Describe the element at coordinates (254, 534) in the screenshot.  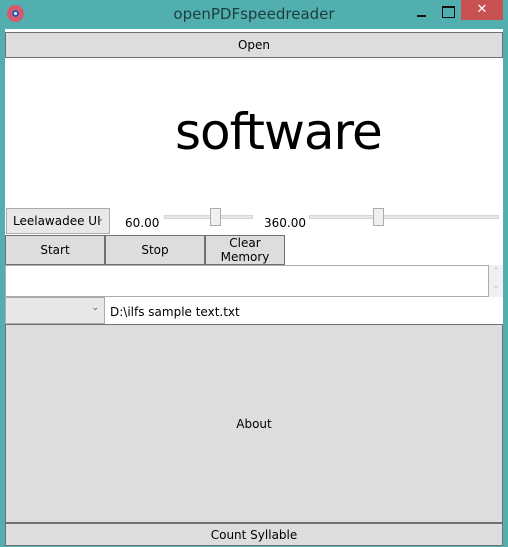
I see `count-syllable-button: Count Syllable` at that location.